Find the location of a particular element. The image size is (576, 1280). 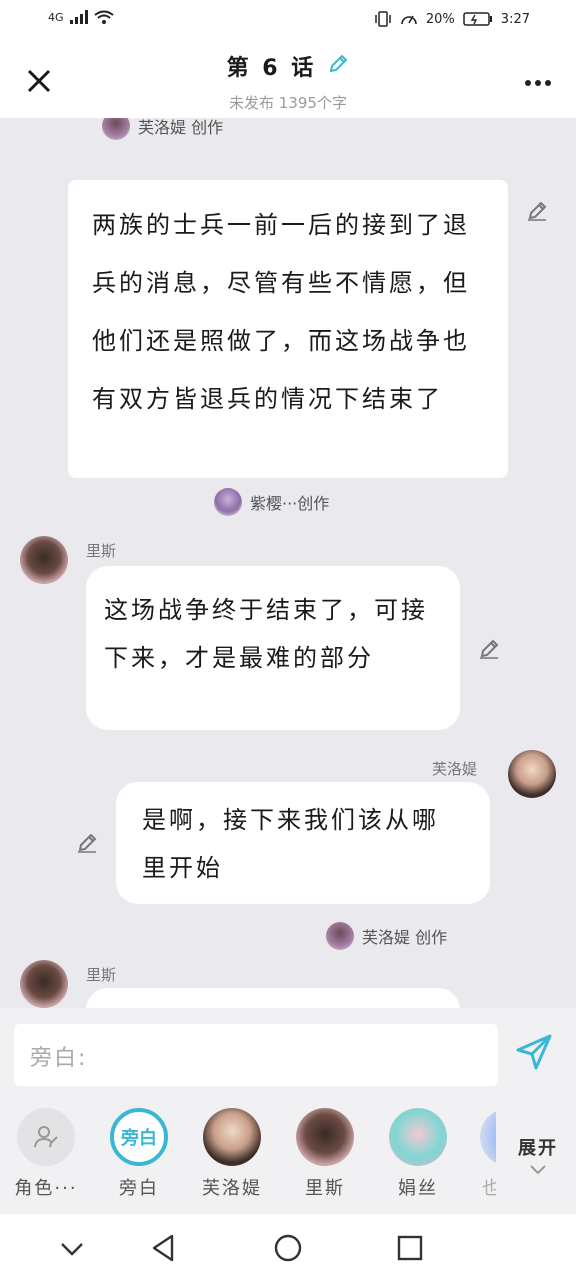

message-bubble: 是啊，接下来我们该从哪里开始 is located at coordinates (303, 843).